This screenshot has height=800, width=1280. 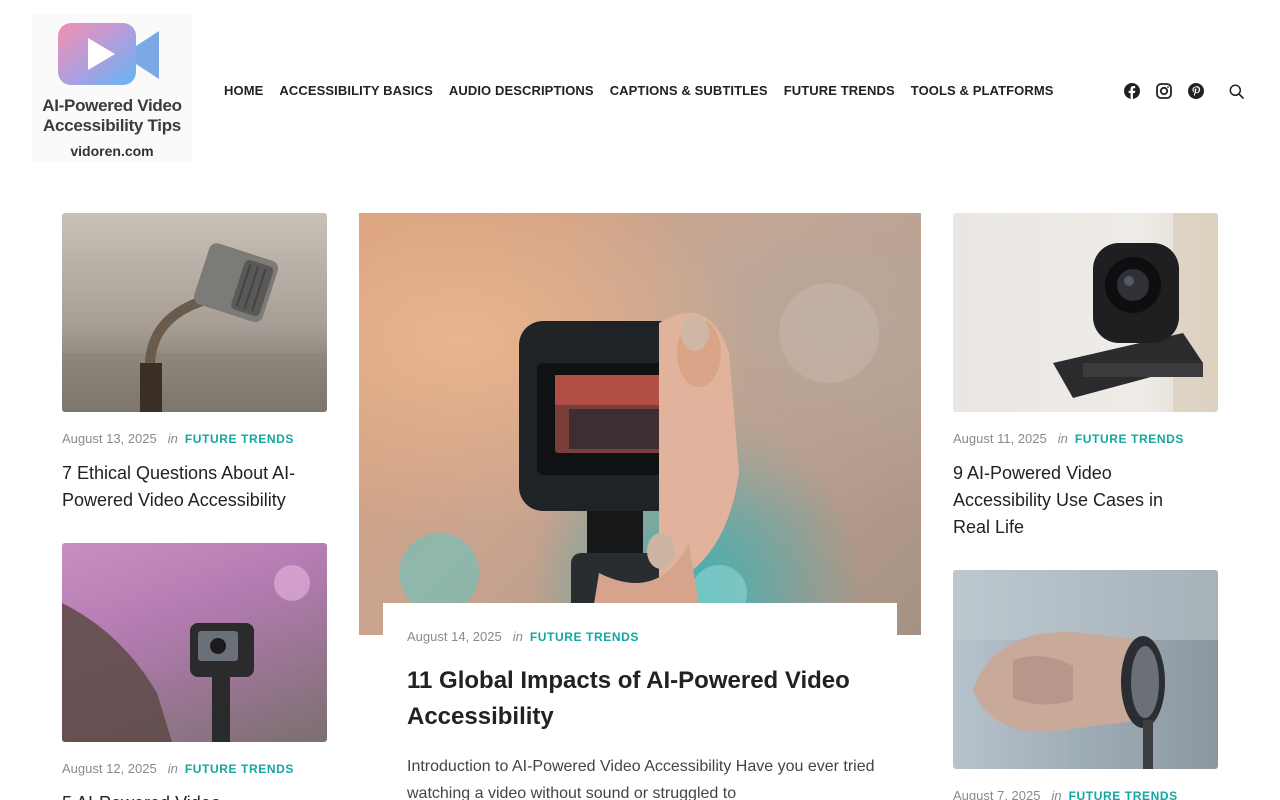 I want to click on post-meta: August 12, 2025 in FUTURE TRENDS, so click(x=194, y=769).